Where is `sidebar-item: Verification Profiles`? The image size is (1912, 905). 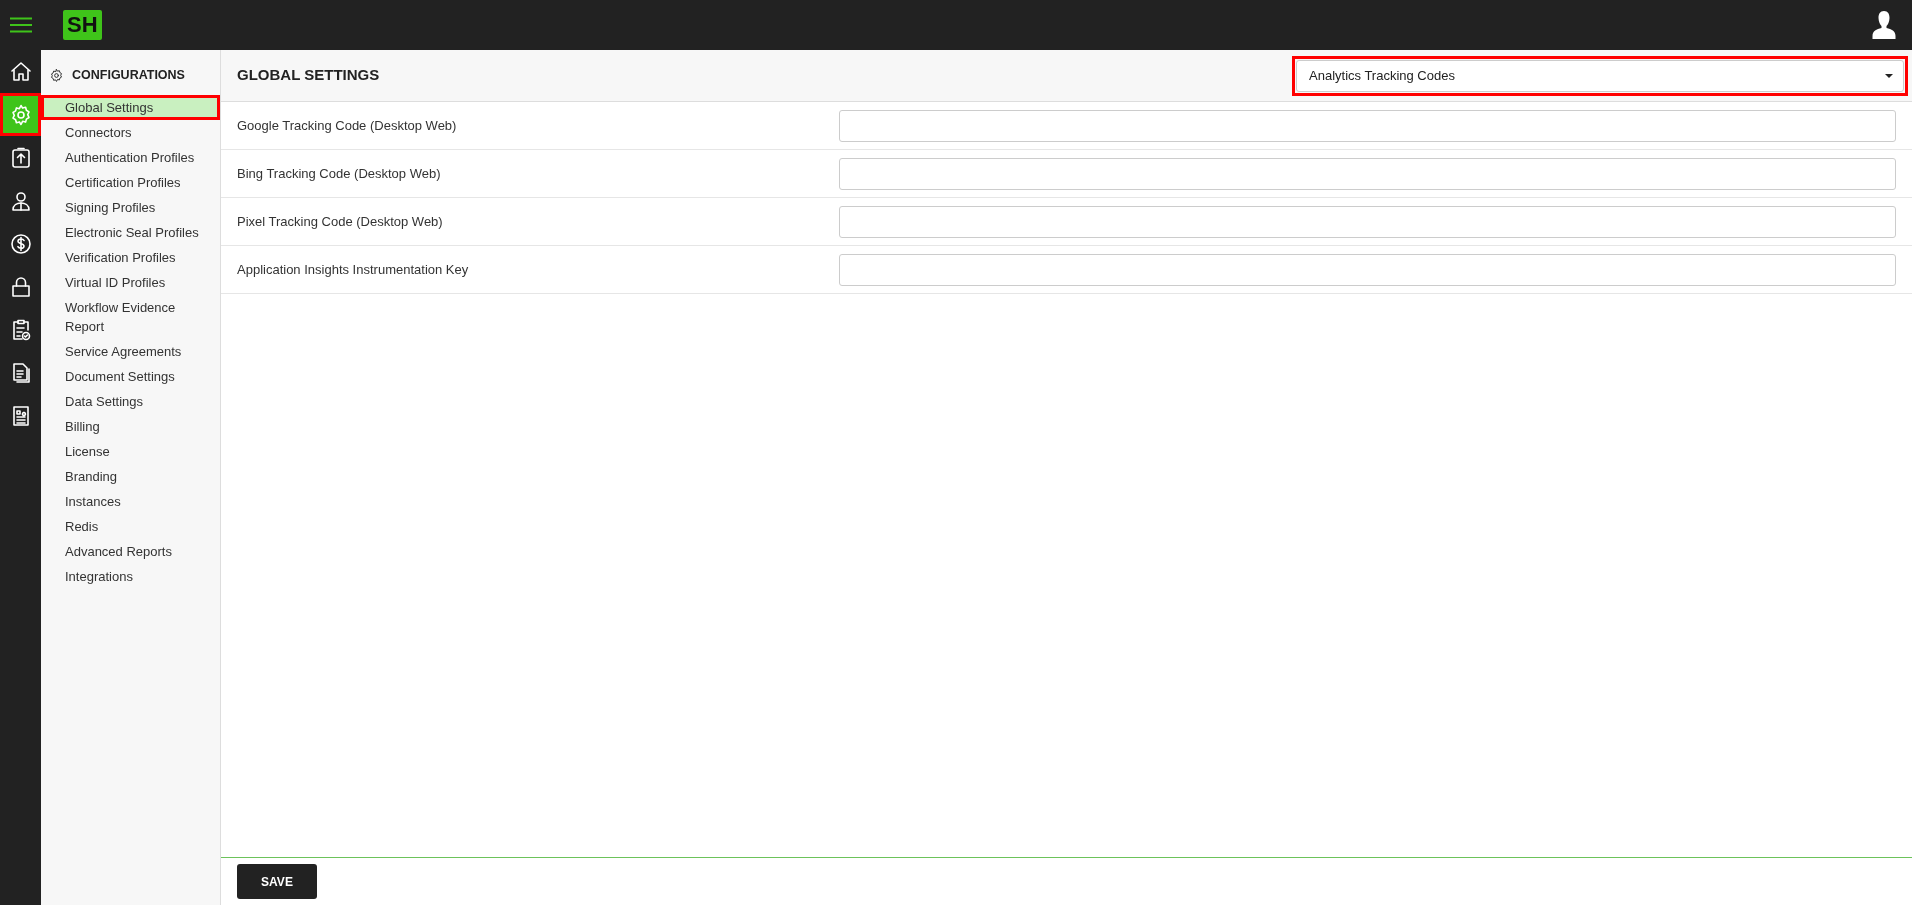
sidebar-item: Verification Profiles is located at coordinates (130, 257).